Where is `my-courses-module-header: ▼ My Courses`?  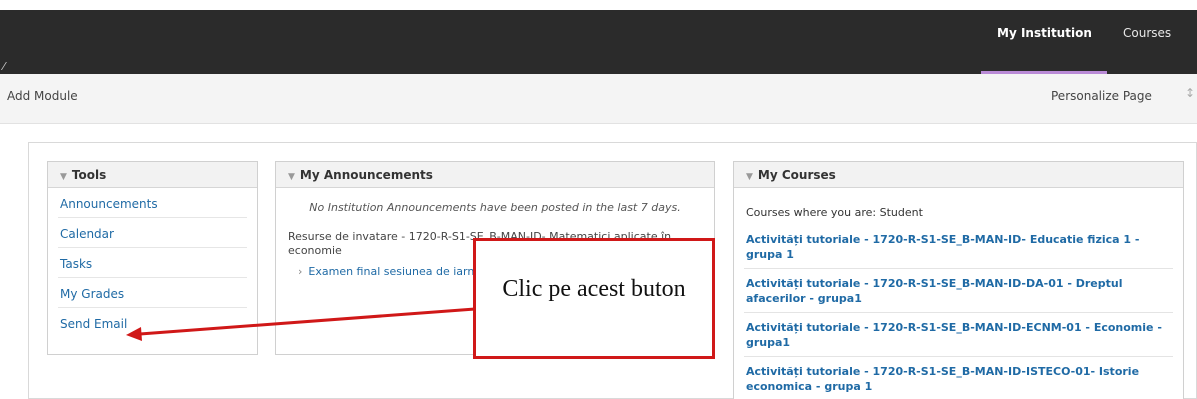
my-courses-module-header: ▼ My Courses is located at coordinates (958, 175).